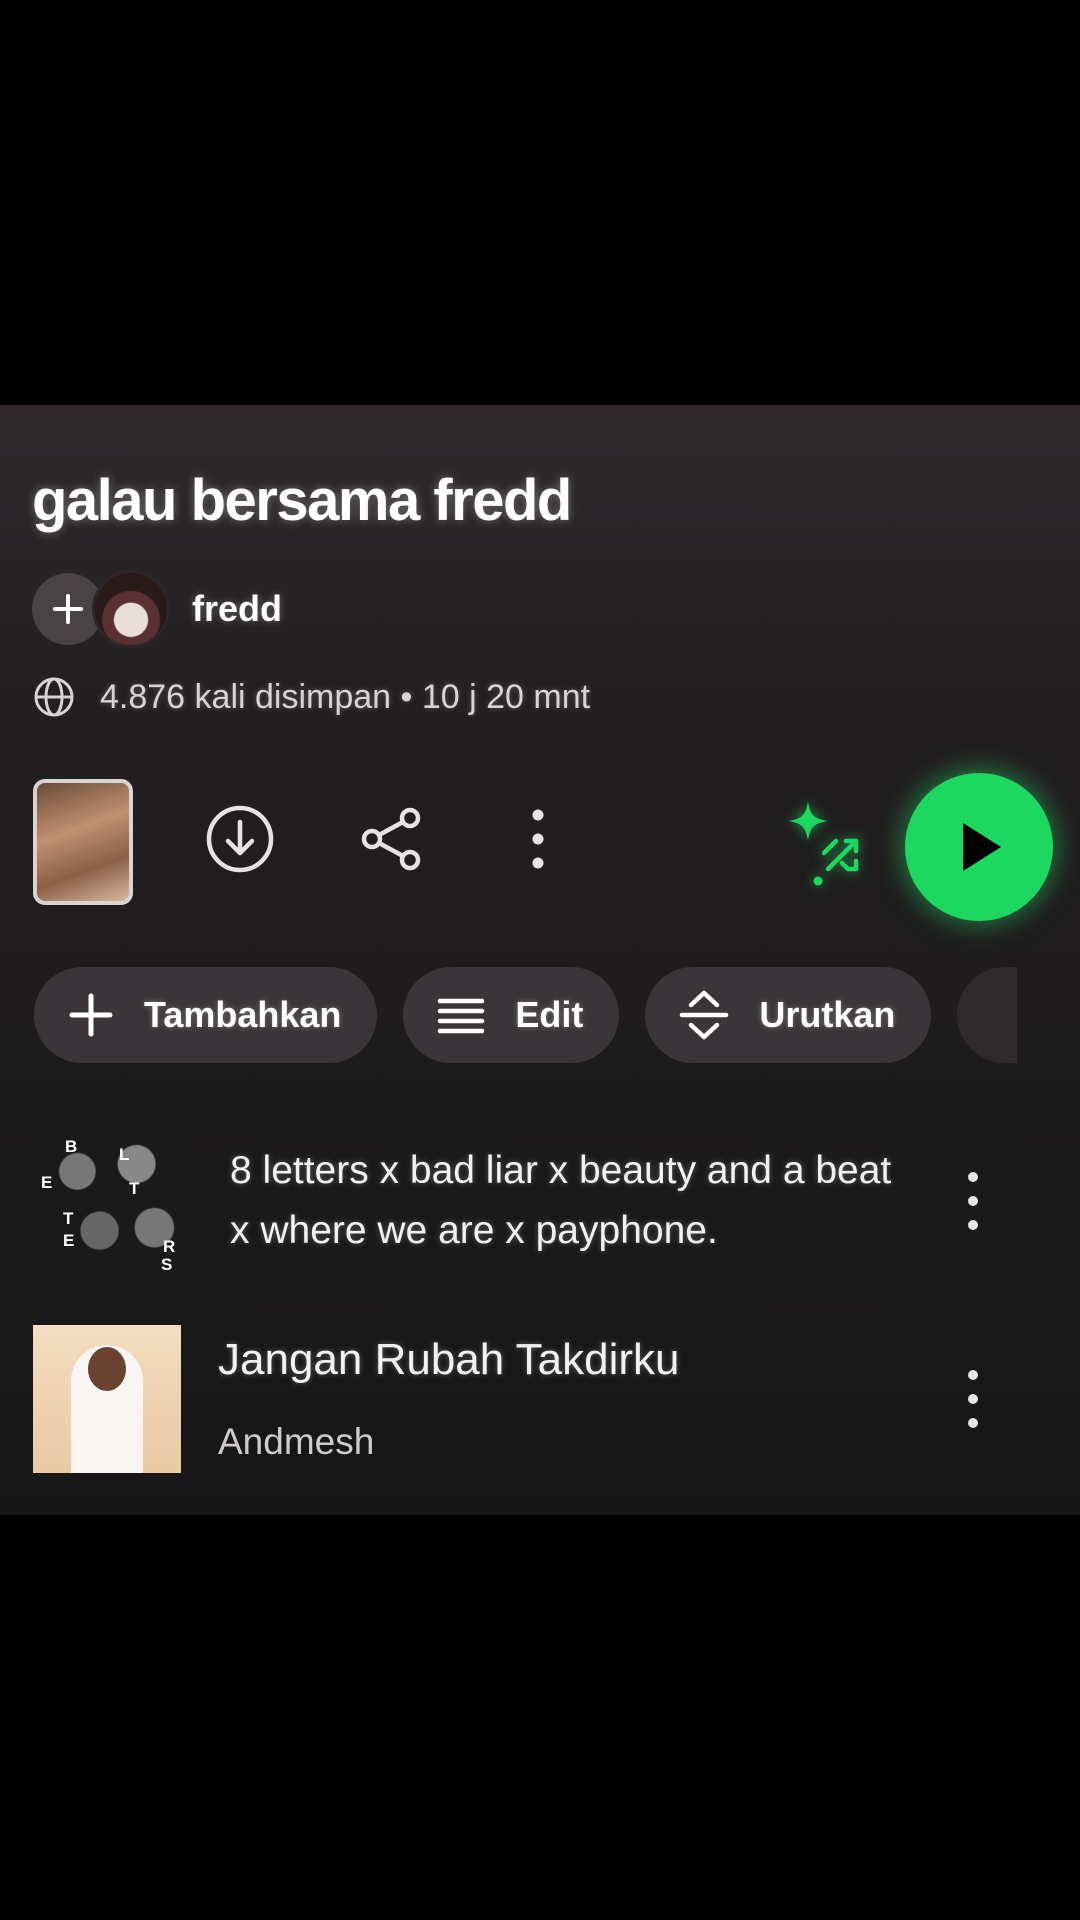 This screenshot has height=1920, width=1080. I want to click on partial-chip, so click(987, 1015).